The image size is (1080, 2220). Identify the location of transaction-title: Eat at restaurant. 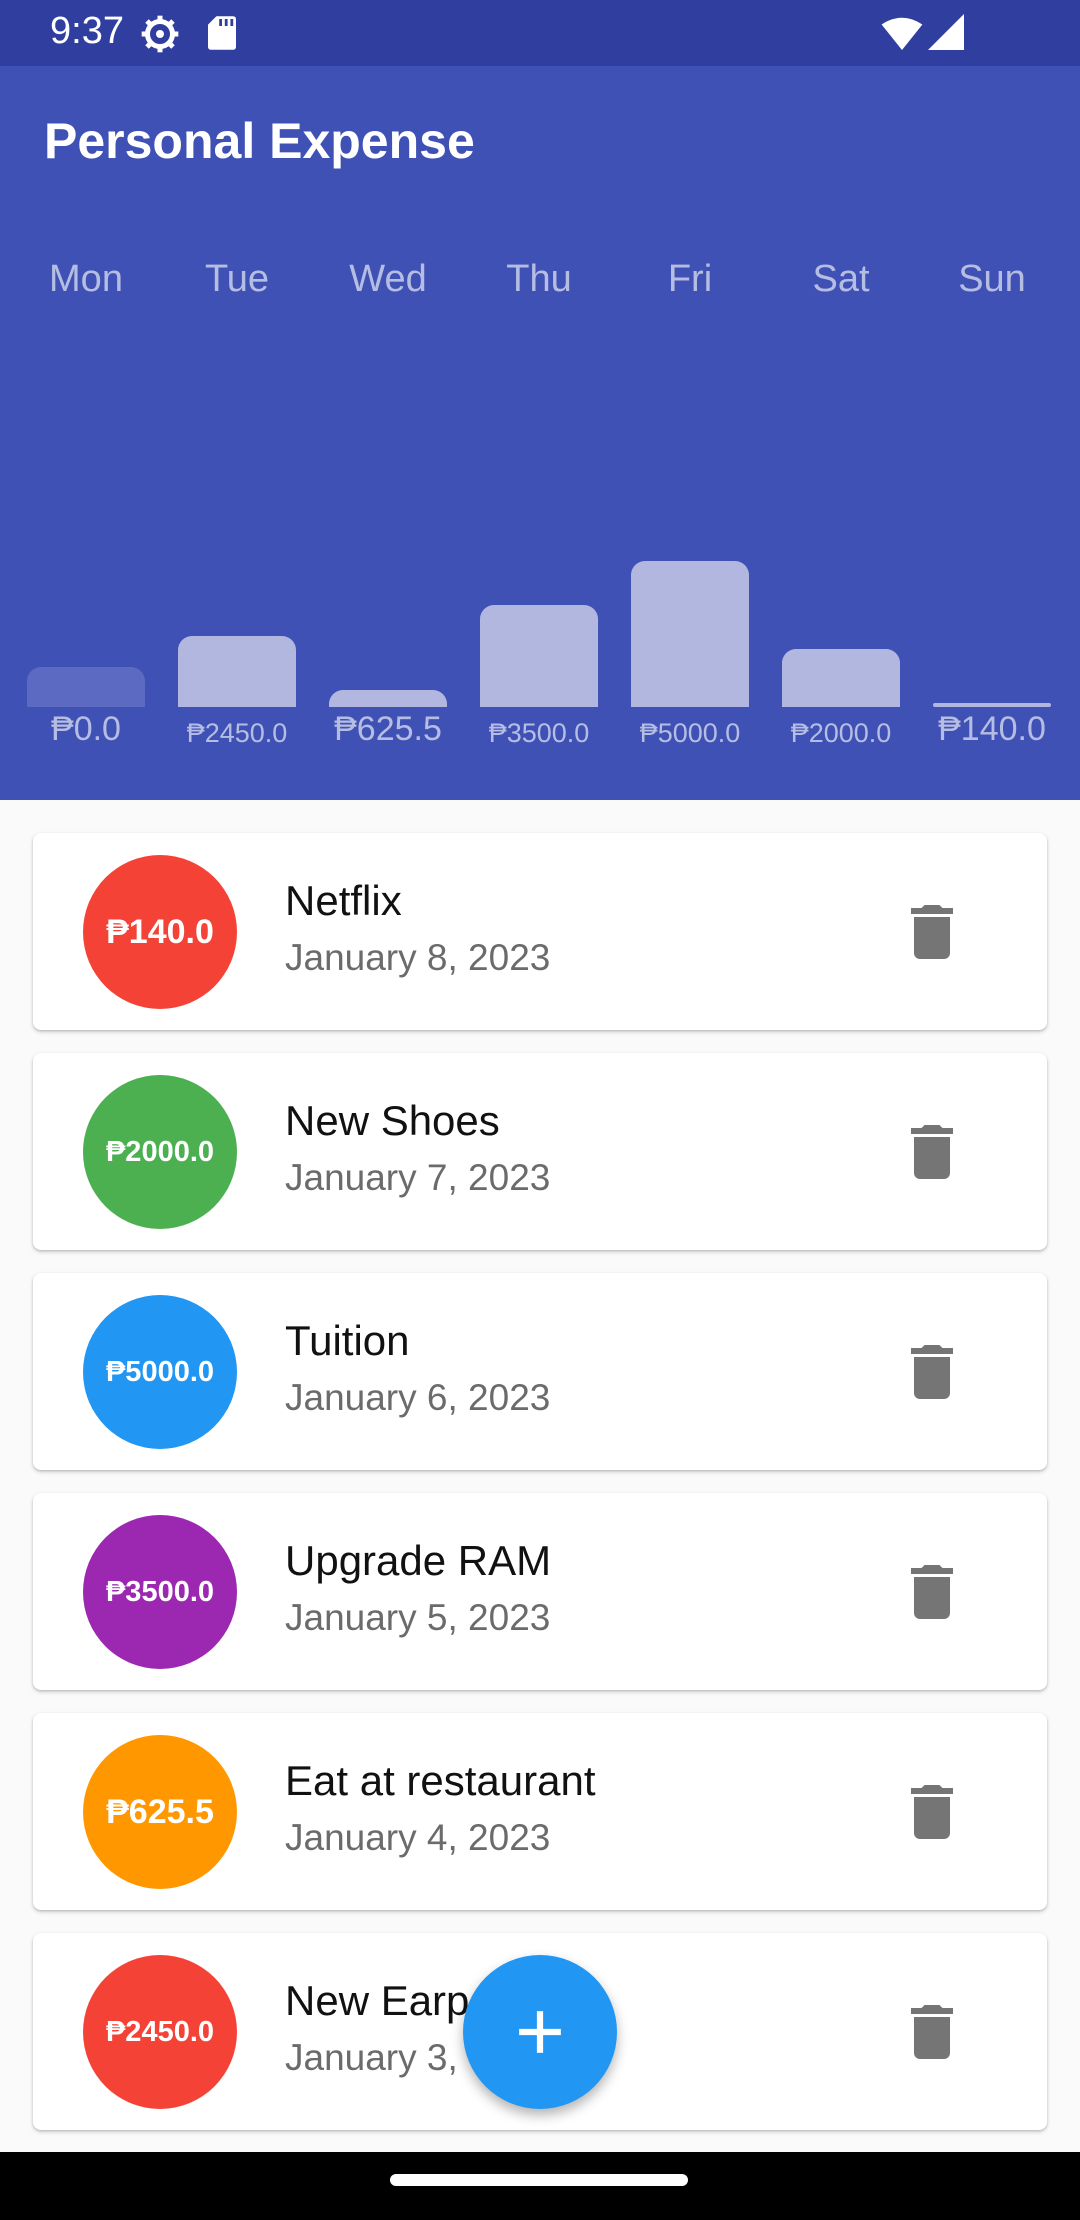
(440, 1780).